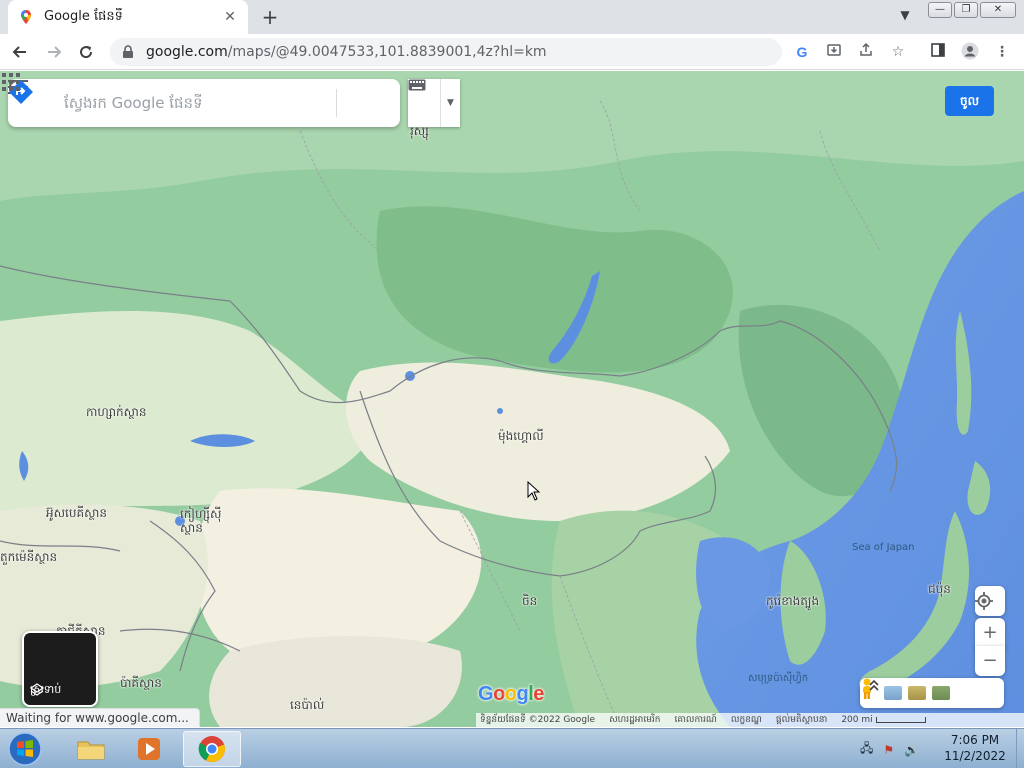  Describe the element at coordinates (834, 52) in the screenshot. I see `install-icon` at that location.